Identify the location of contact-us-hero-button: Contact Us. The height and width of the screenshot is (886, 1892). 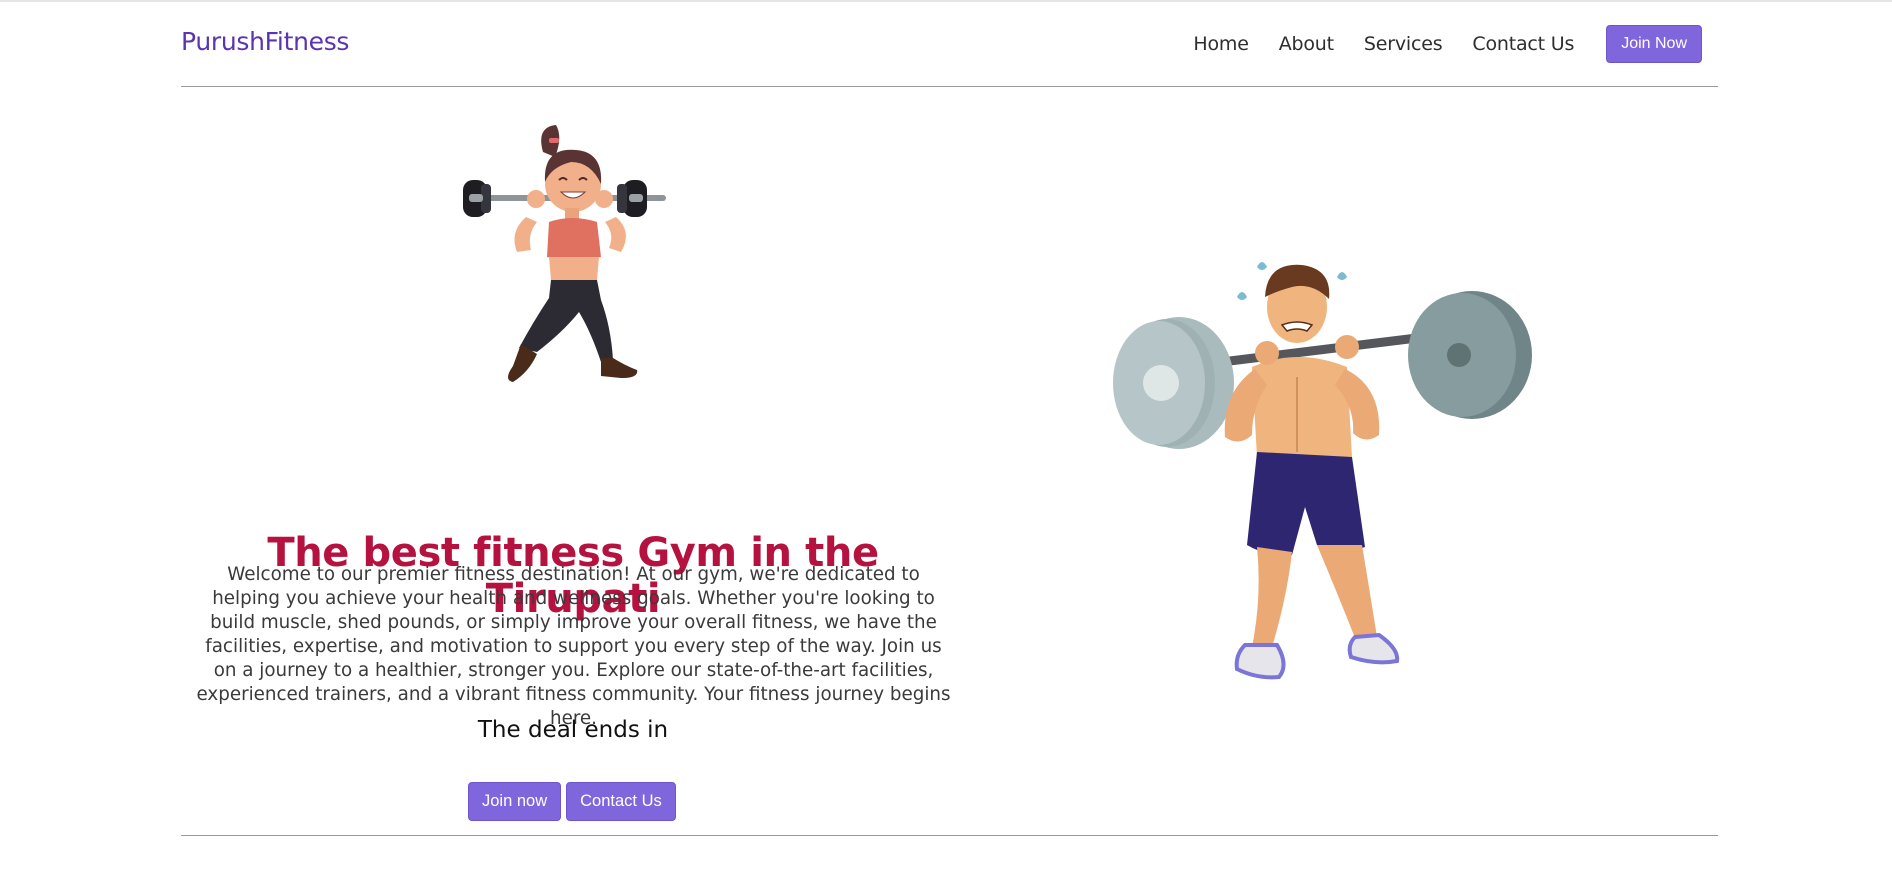
(621, 801).